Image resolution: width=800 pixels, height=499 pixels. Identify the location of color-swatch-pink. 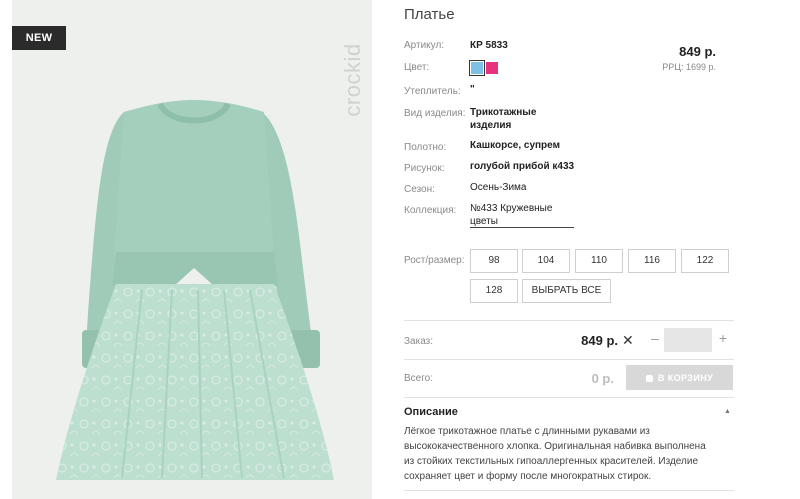
(492, 68).